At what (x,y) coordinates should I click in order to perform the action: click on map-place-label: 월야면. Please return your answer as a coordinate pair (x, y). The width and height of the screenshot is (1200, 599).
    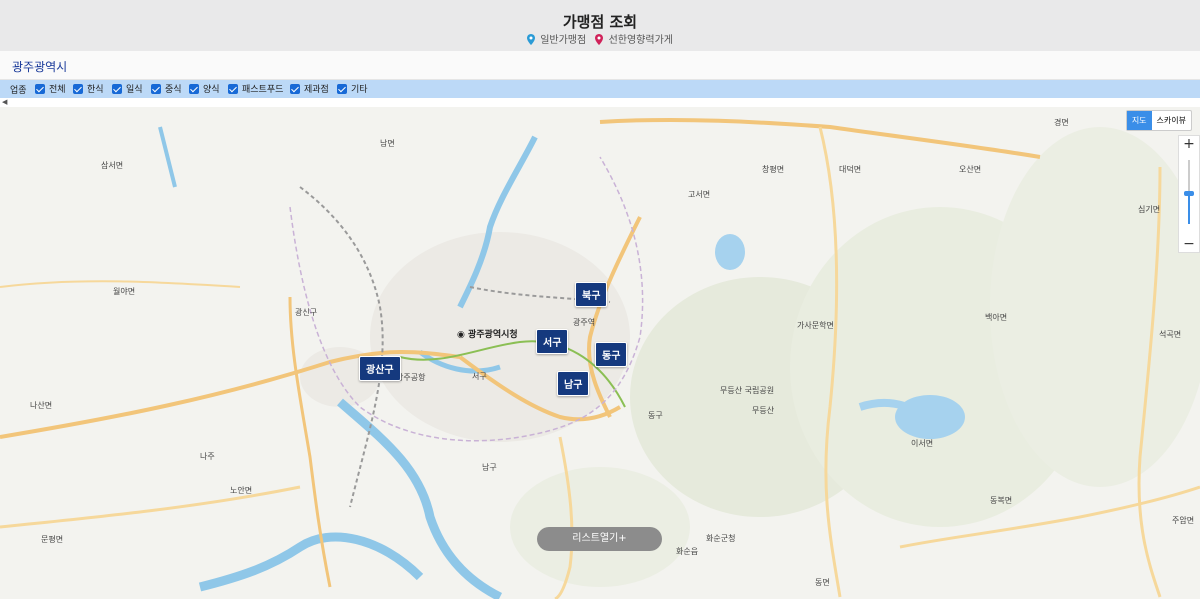
    Looking at the image, I should click on (124, 291).